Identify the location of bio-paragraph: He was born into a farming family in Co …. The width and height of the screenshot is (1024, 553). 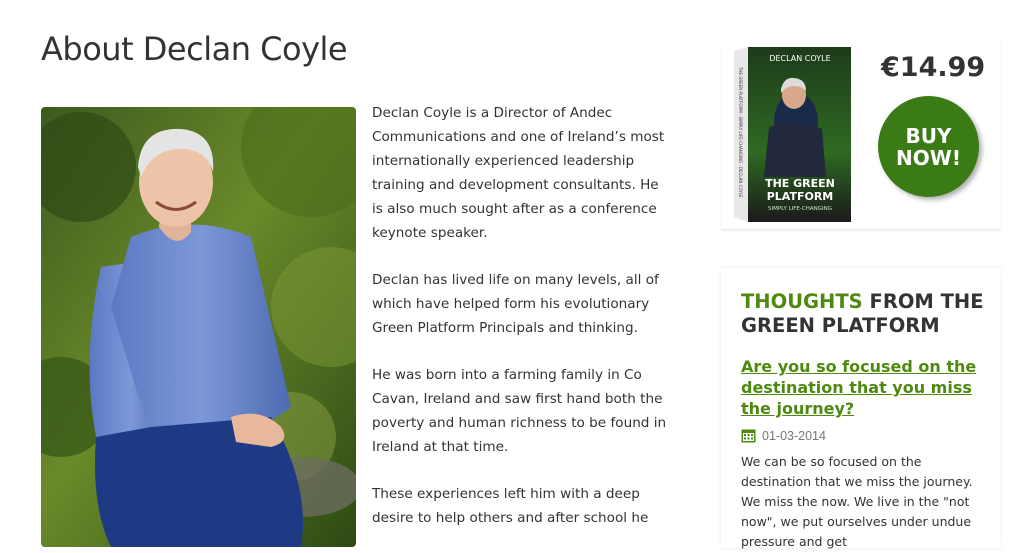
(519, 411).